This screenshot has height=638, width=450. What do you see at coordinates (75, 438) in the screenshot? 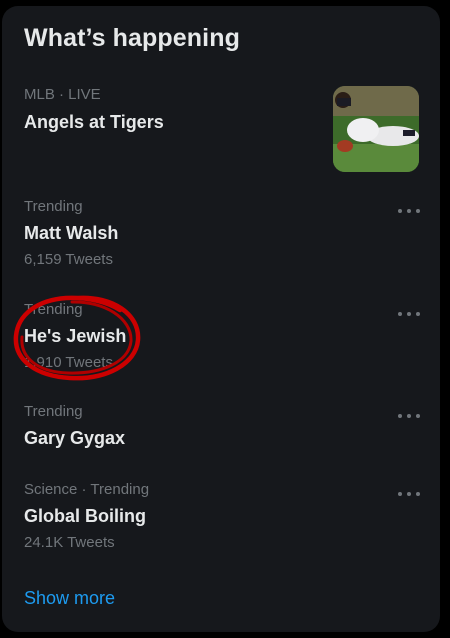
I see `trend-name: Gary Gygax` at bounding box center [75, 438].